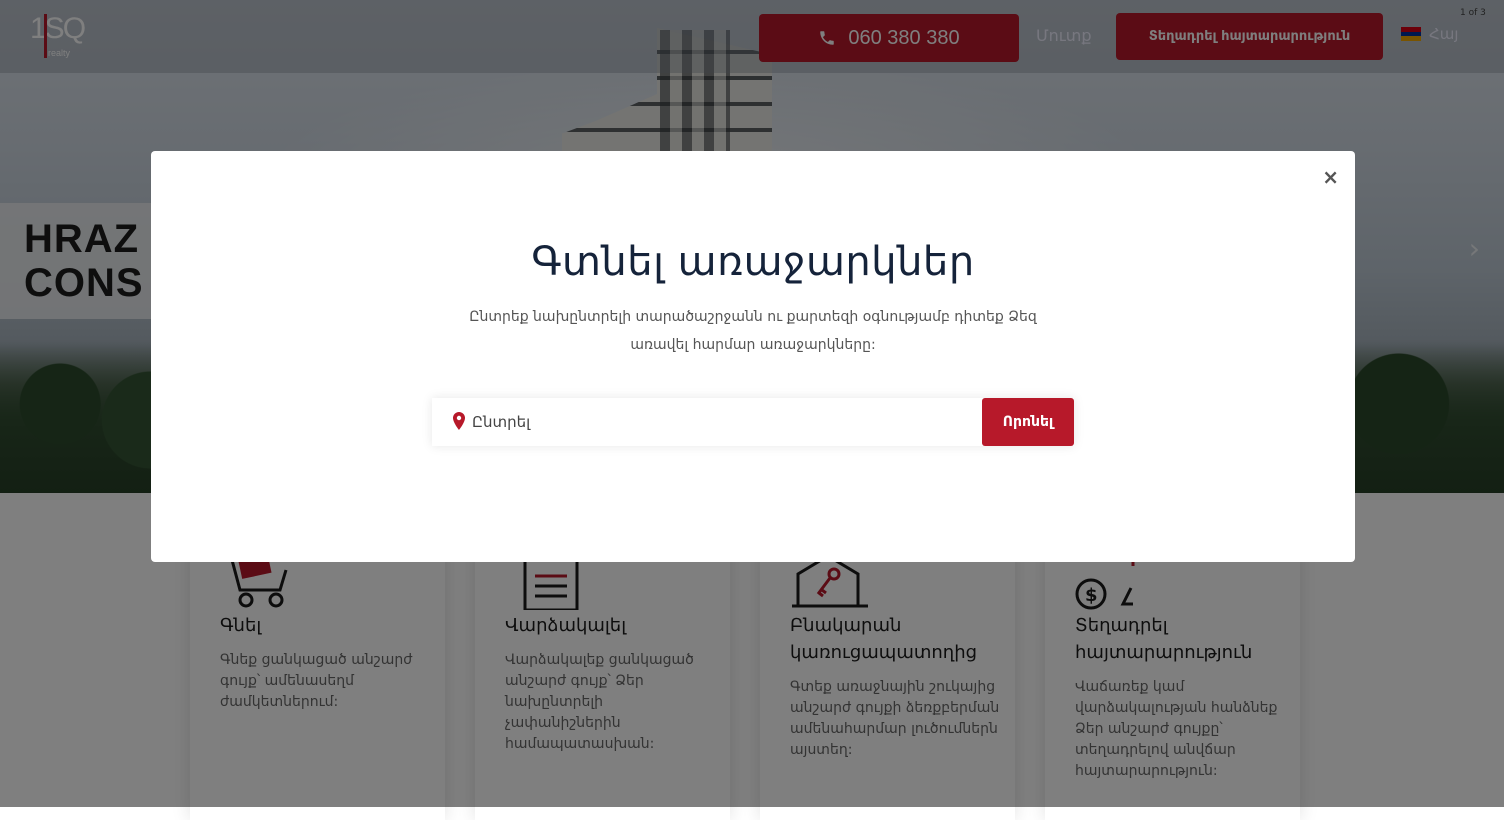 This screenshot has width=1504, height=820. Describe the element at coordinates (753, 262) in the screenshot. I see `modal-title: Գտնել առաջարկներ` at that location.